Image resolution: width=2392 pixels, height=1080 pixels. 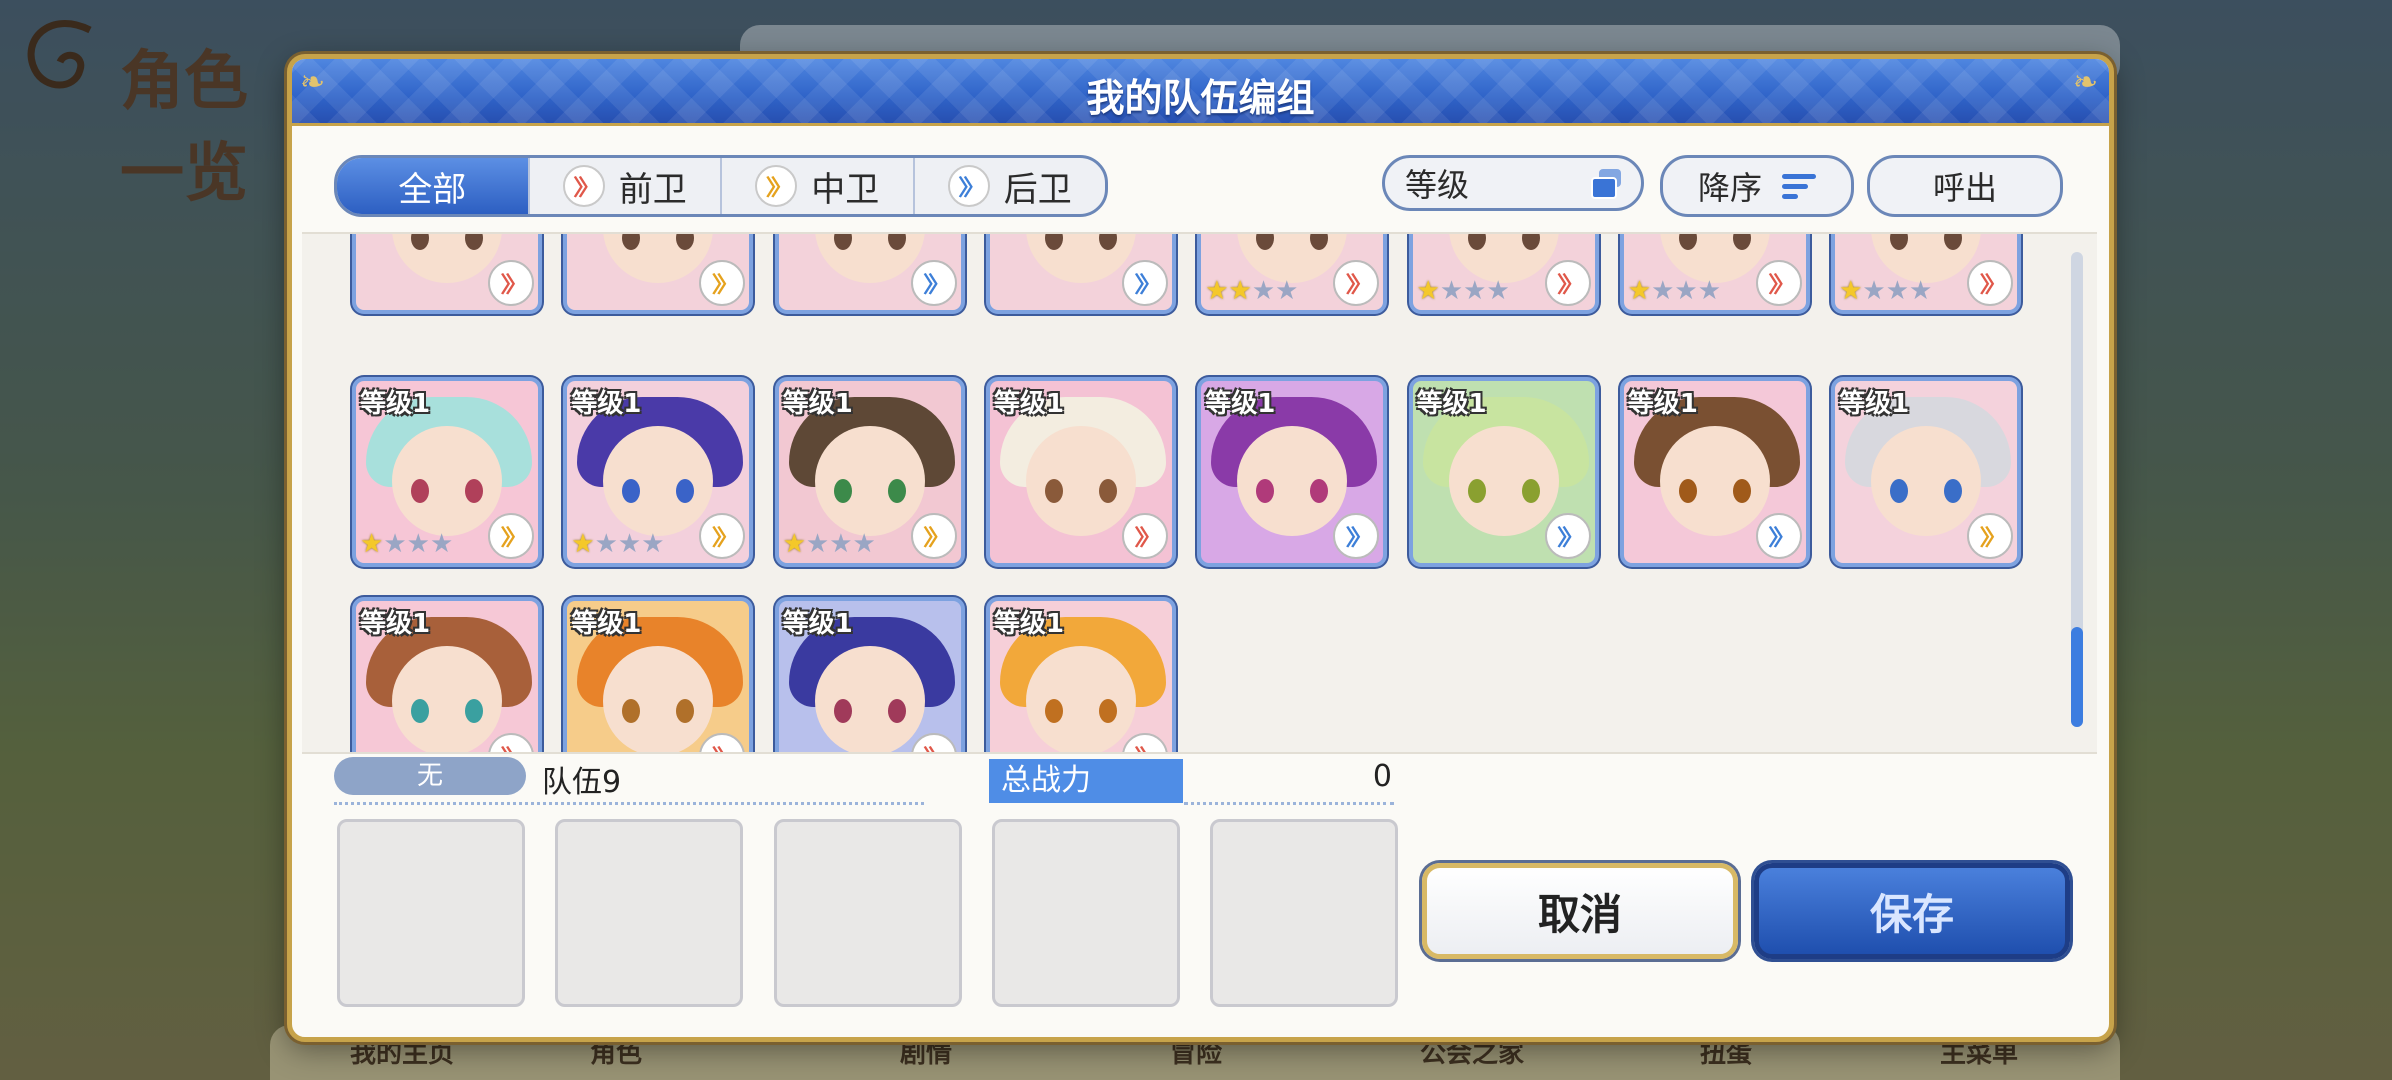 What do you see at coordinates (430, 776) in the screenshot?
I see `team-tag: 无` at bounding box center [430, 776].